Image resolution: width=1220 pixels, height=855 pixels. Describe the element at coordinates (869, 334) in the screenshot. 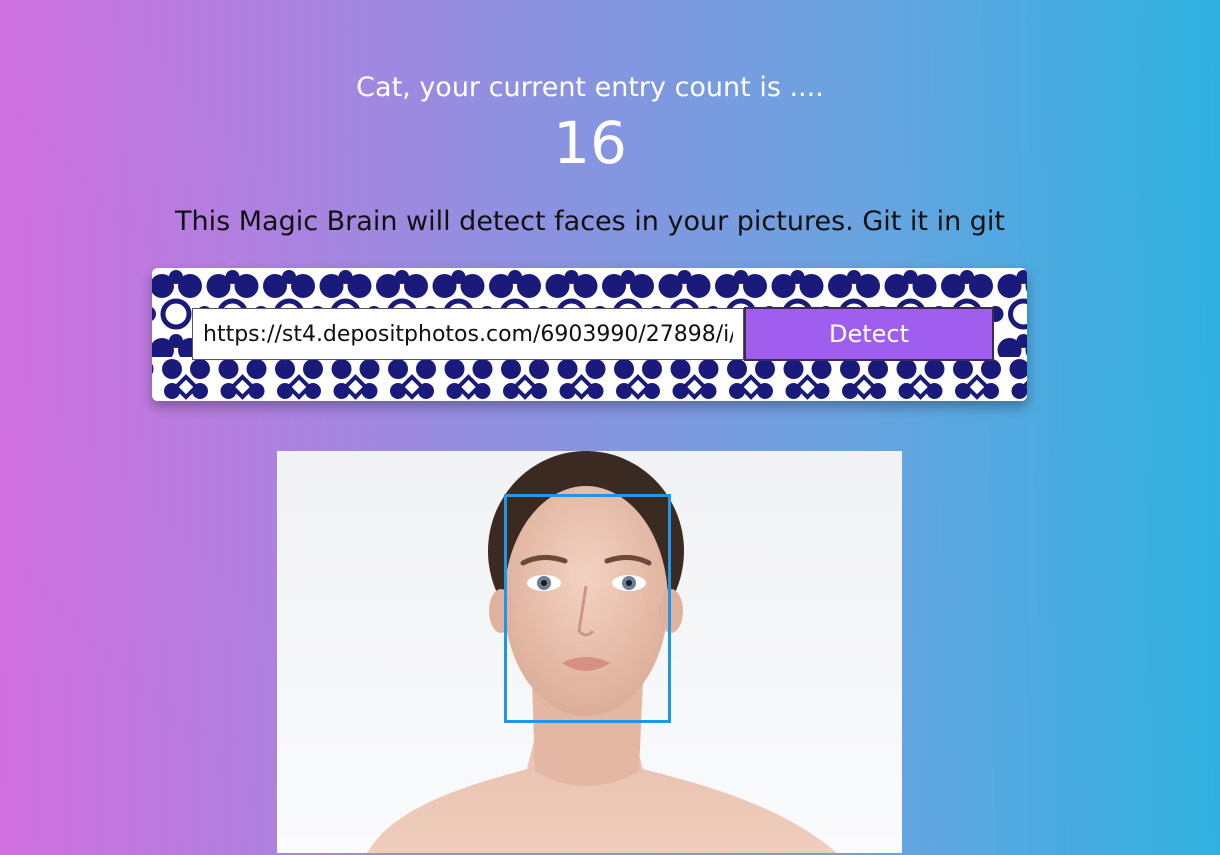

I see `detect-button: Detect` at that location.